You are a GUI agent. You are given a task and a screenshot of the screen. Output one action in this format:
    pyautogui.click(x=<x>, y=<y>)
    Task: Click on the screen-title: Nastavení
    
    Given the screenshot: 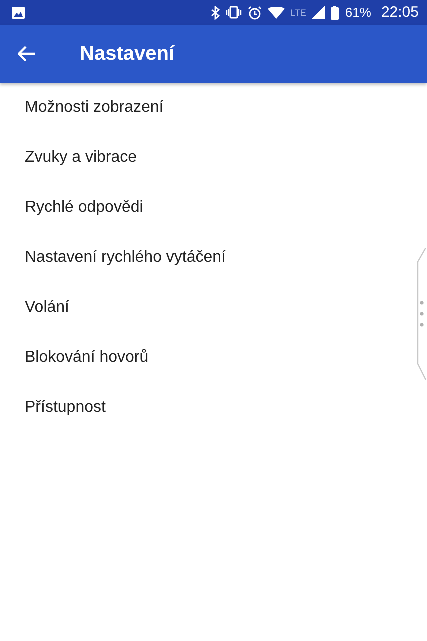 What is the action you would take?
    pyautogui.click(x=127, y=54)
    